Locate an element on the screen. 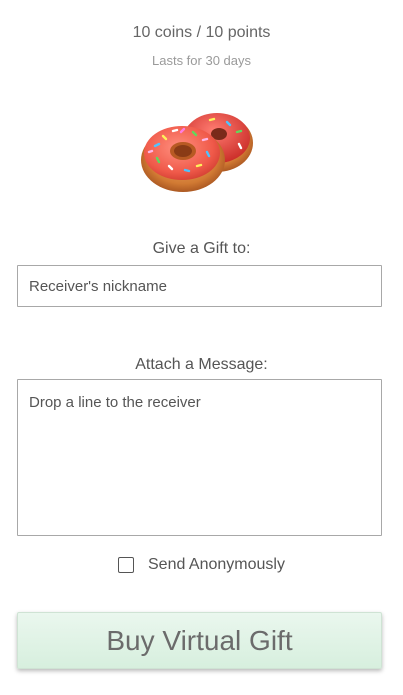 The height and width of the screenshot is (695, 403). send-anonymously-checkbox is located at coordinates (126, 565).